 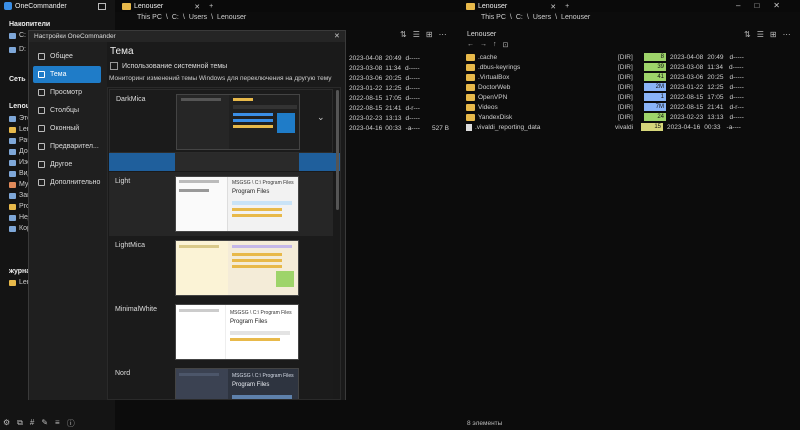 What do you see at coordinates (22, 49) in the screenshot?
I see `drive-label: D:` at bounding box center [22, 49].